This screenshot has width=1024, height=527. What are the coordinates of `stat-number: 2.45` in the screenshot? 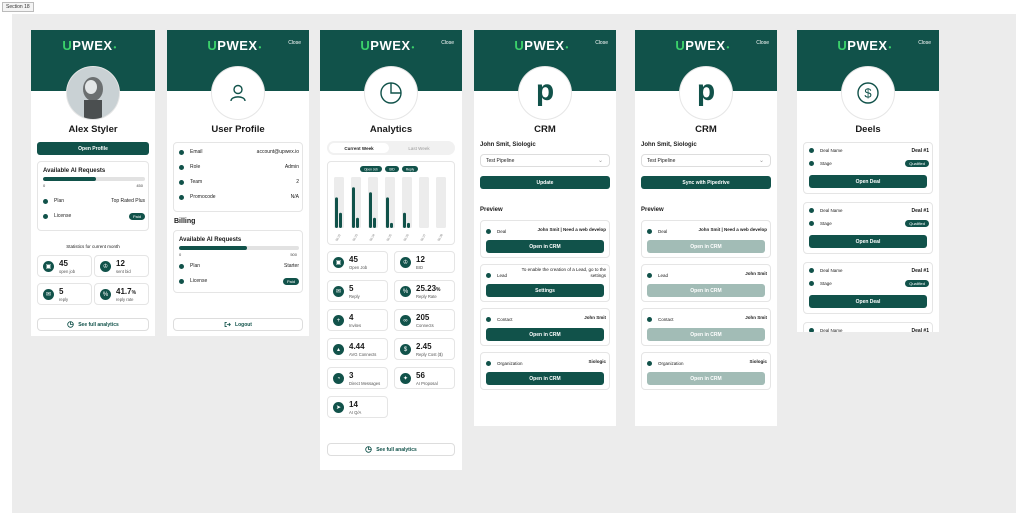 It's located at (424, 346).